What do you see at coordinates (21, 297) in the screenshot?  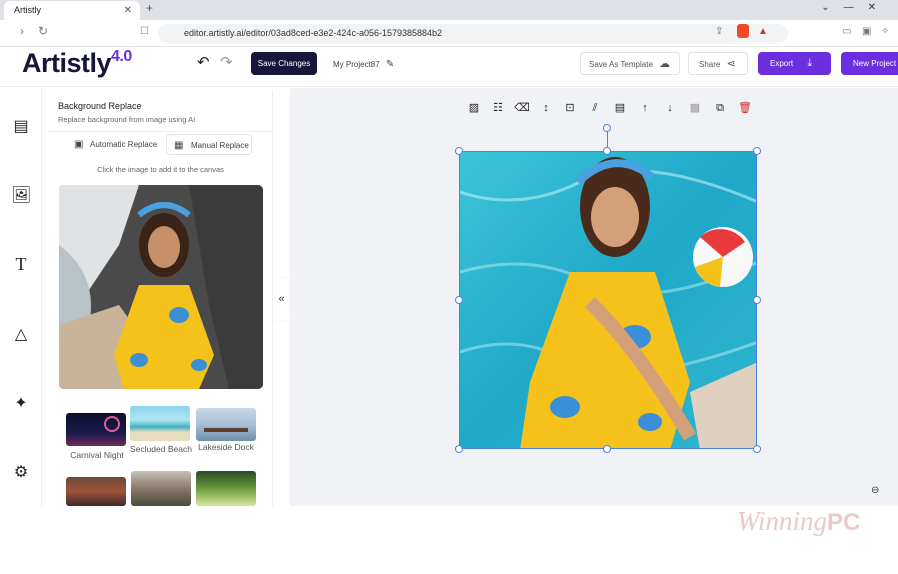 I see `tool-rail: ▤ 🖼 T △ ✦ ⚙` at bounding box center [21, 297].